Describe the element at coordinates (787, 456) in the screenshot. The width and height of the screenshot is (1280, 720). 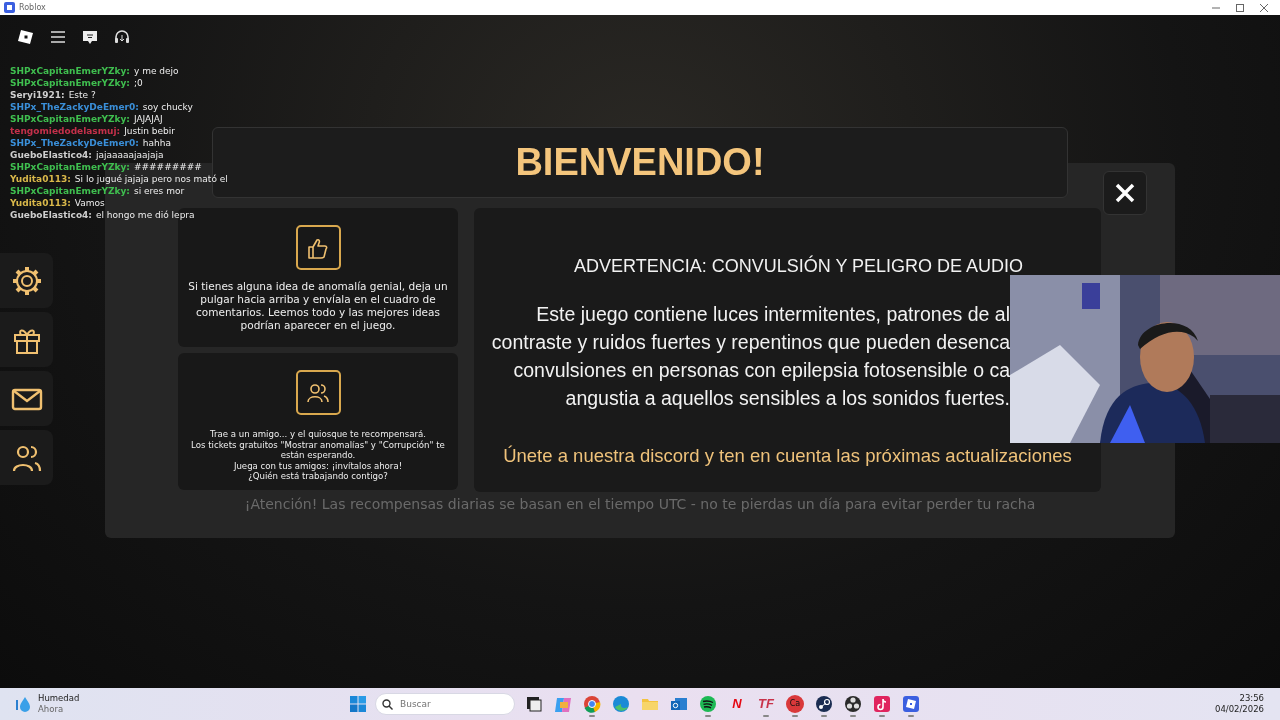
I see `discord-text: Únete a nuestra discord y ten en cuenta las próximas actualizaciones` at that location.